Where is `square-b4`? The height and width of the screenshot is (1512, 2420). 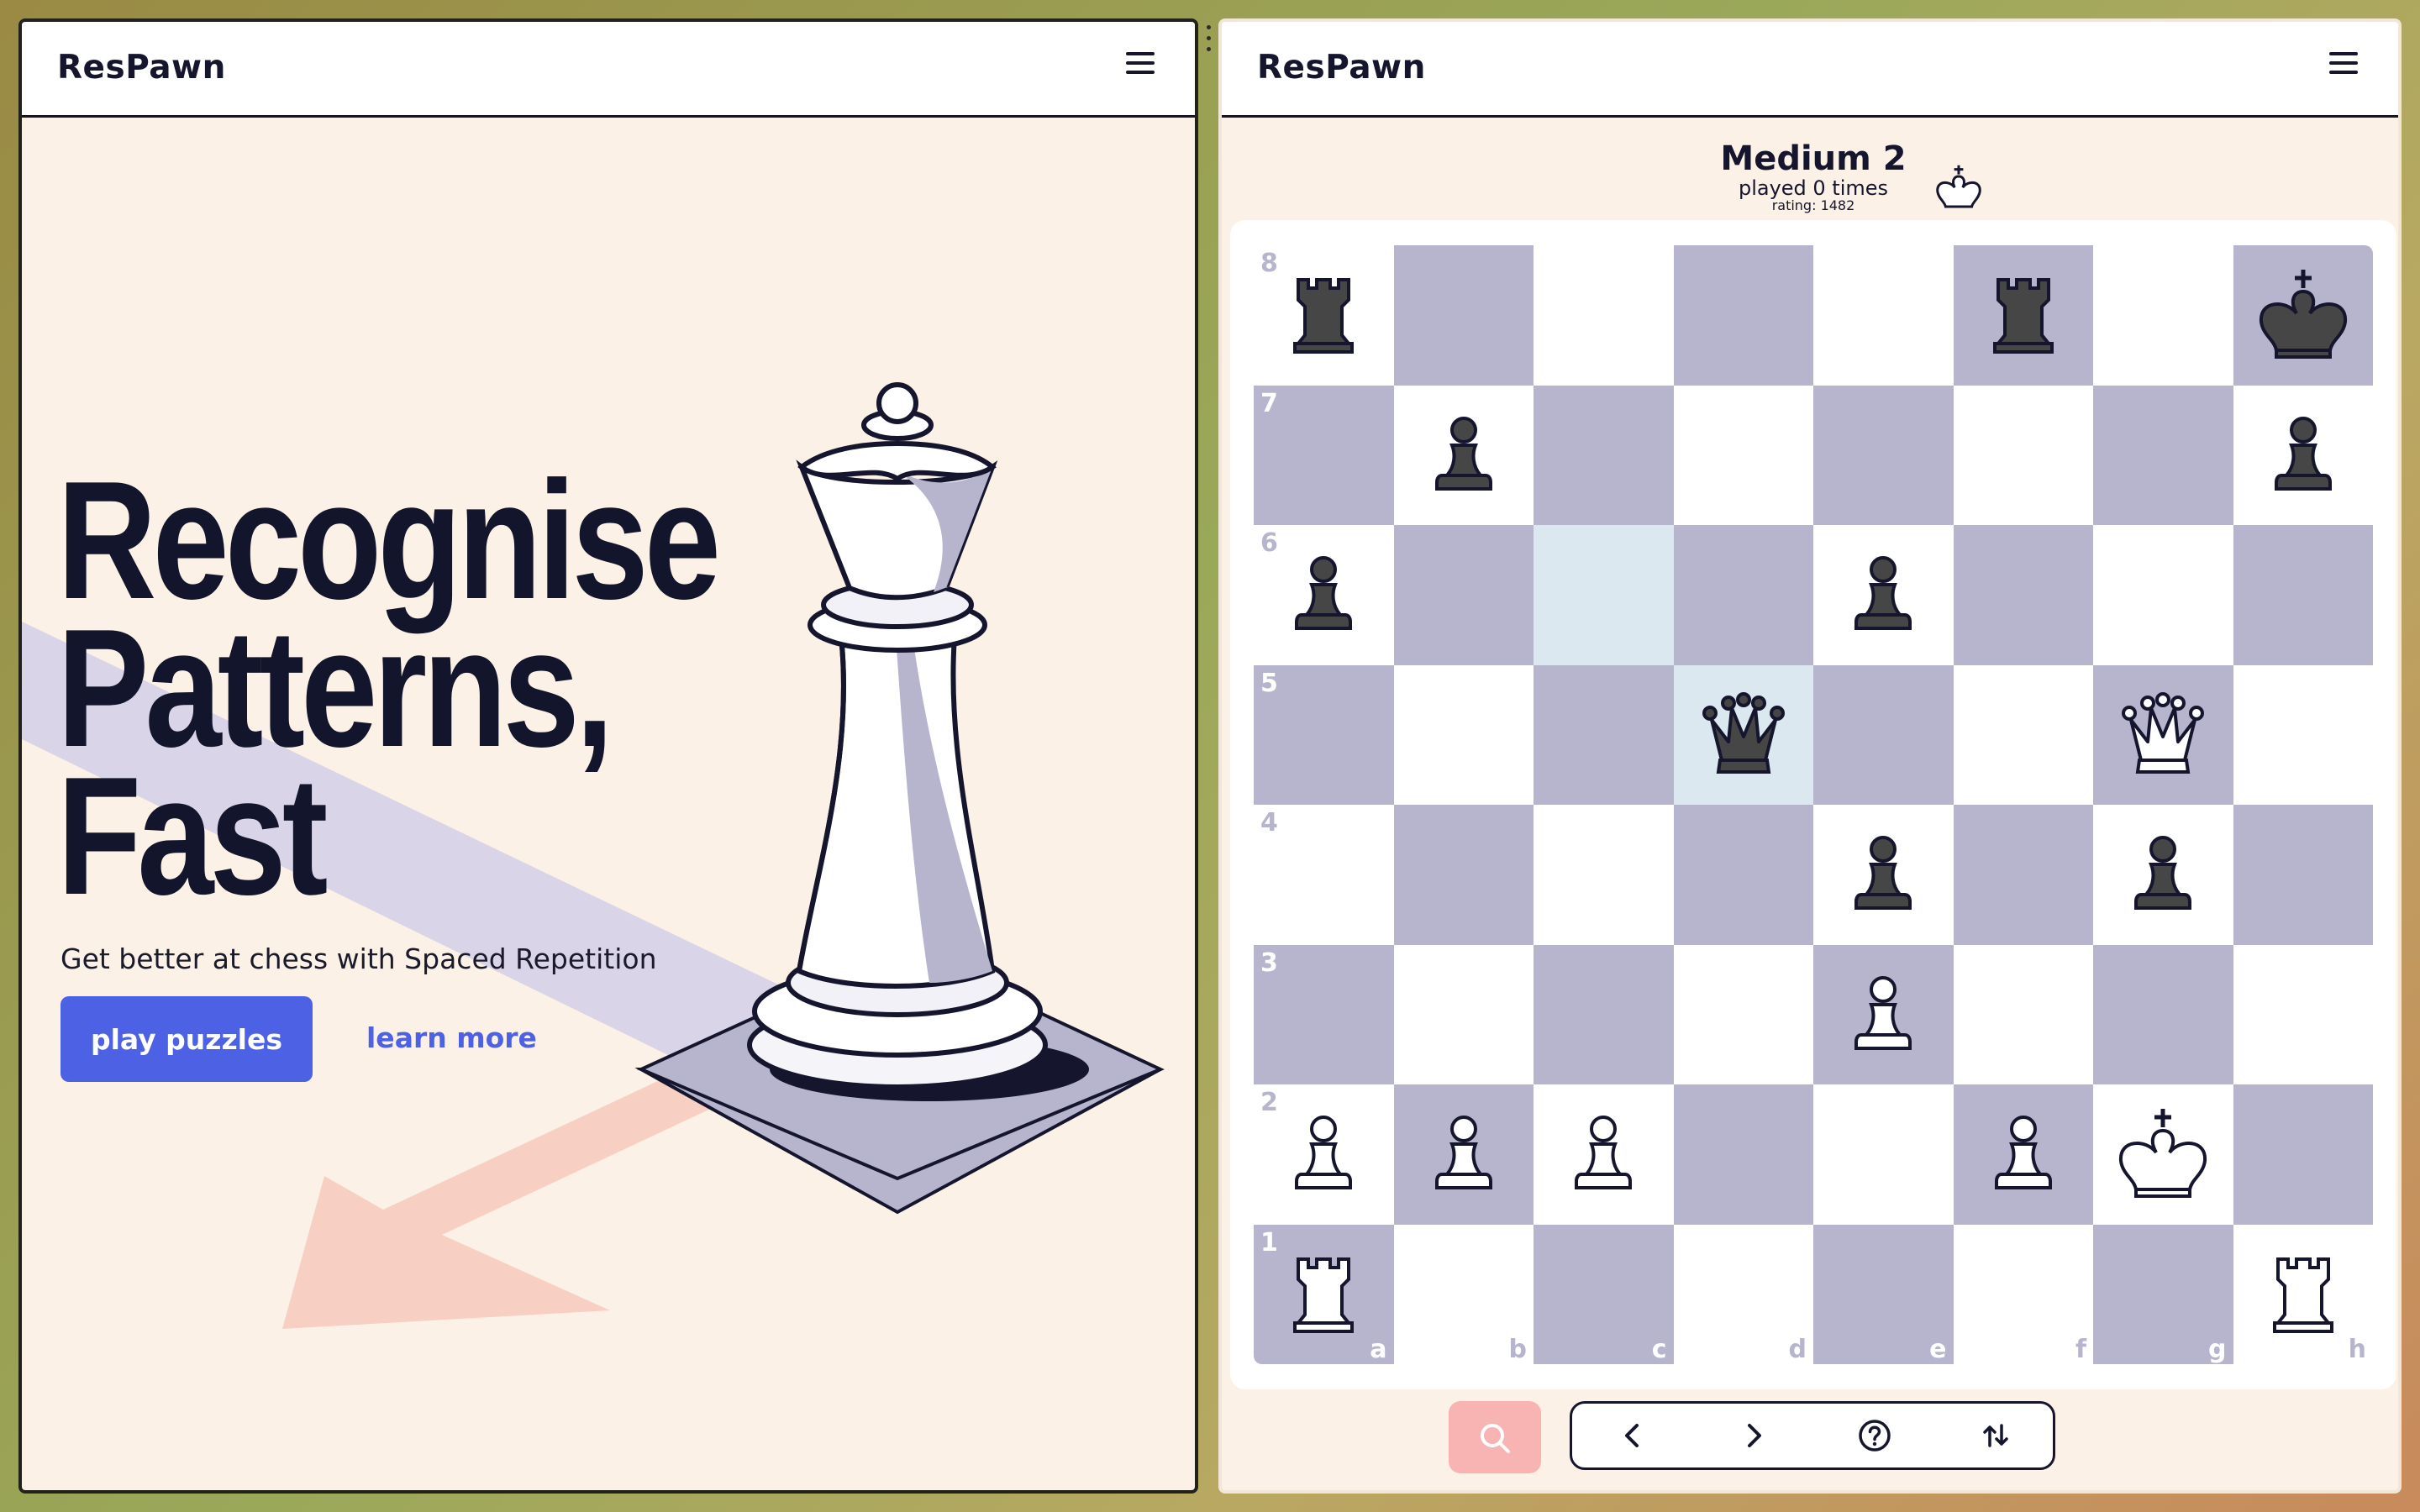
square-b4 is located at coordinates (1464, 875).